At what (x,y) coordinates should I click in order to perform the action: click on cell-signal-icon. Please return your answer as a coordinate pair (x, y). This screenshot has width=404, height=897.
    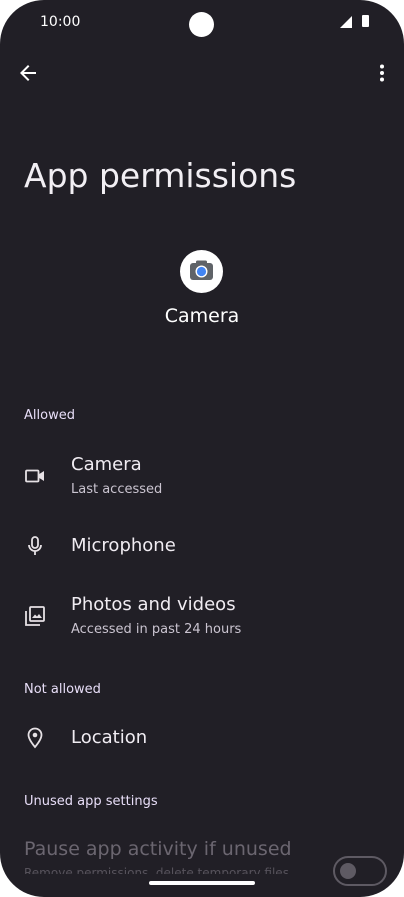
    Looking at the image, I should click on (346, 22).